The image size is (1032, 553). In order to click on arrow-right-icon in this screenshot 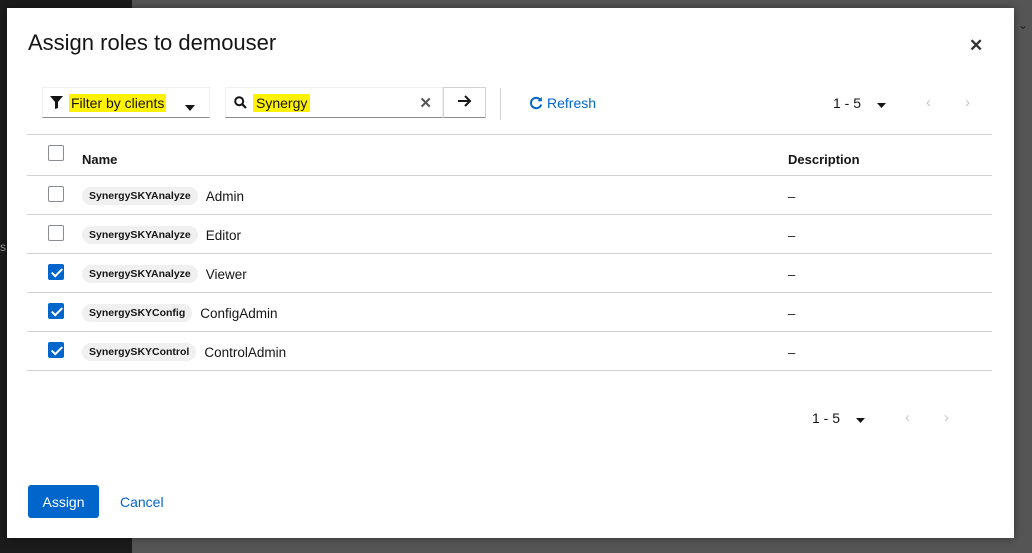, I will do `click(464, 103)`.